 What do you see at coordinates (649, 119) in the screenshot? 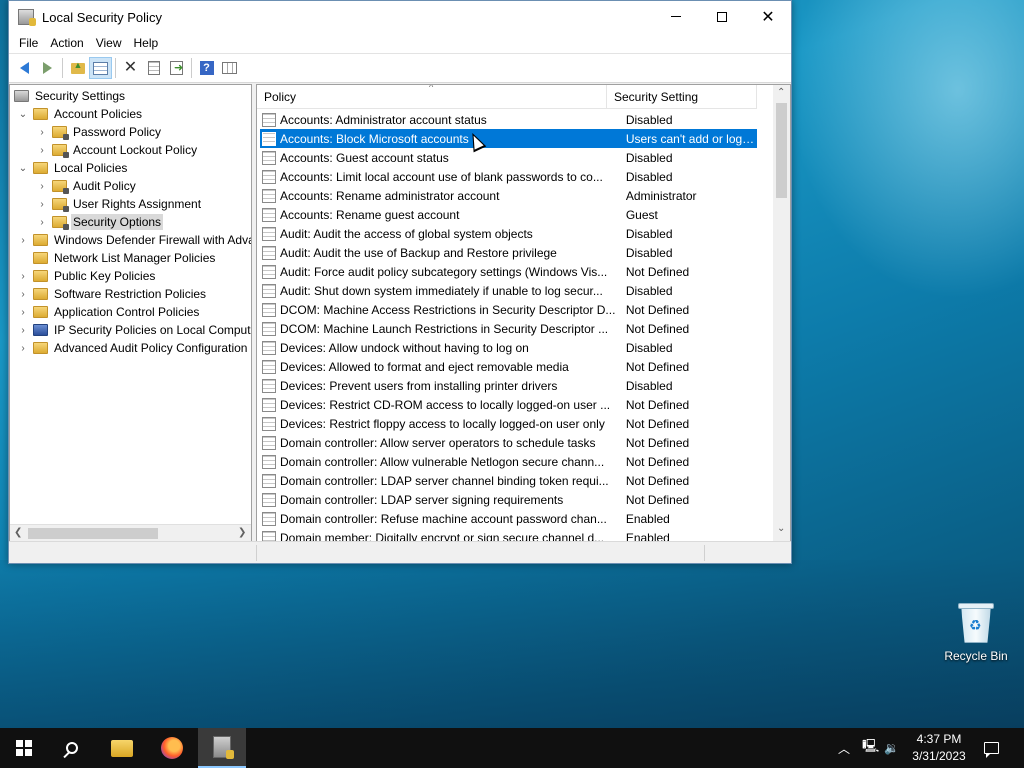
I see `security-setting-value: Disabled` at bounding box center [649, 119].